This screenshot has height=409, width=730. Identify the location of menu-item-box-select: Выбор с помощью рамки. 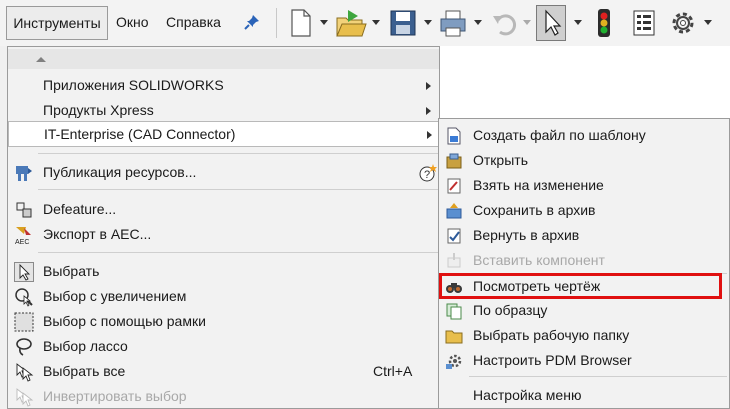
(223, 321).